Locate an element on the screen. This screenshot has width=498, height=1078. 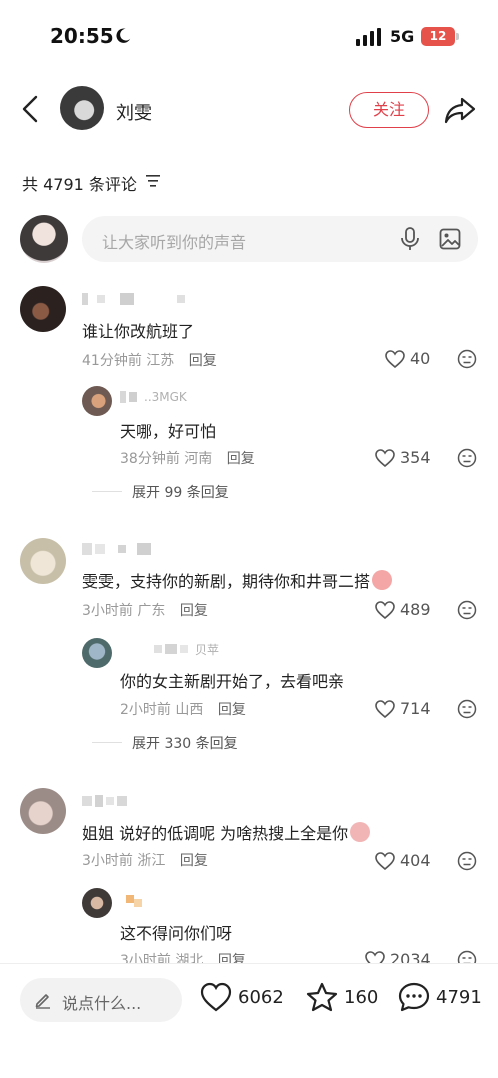
post-comment-button: 4791 is located at coordinates (440, 997).